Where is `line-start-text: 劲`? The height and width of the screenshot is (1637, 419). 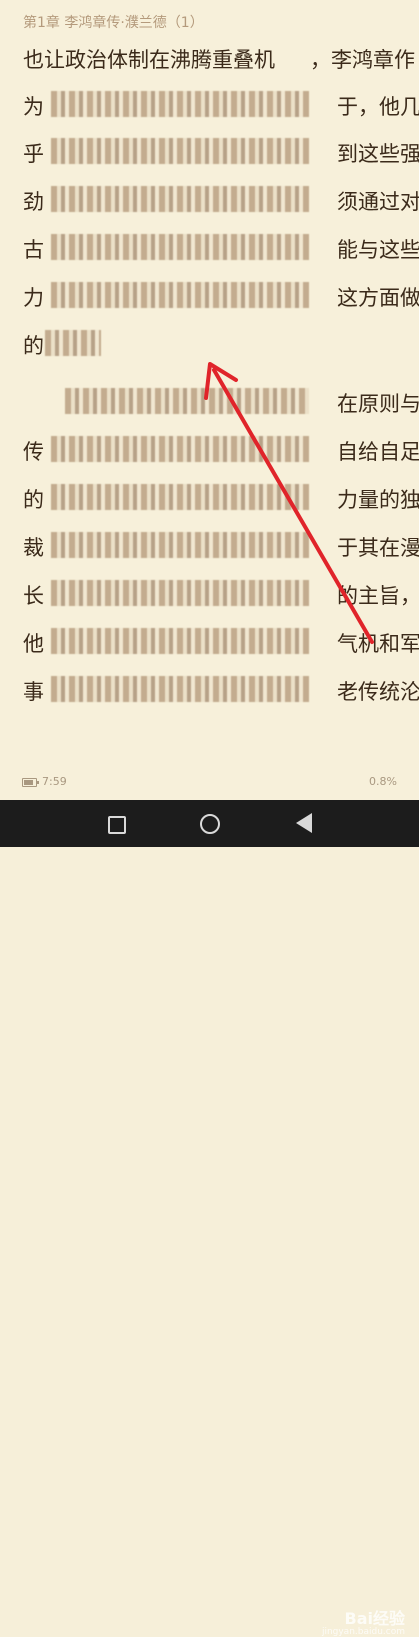
line-start-text: 劲 is located at coordinates (33, 202).